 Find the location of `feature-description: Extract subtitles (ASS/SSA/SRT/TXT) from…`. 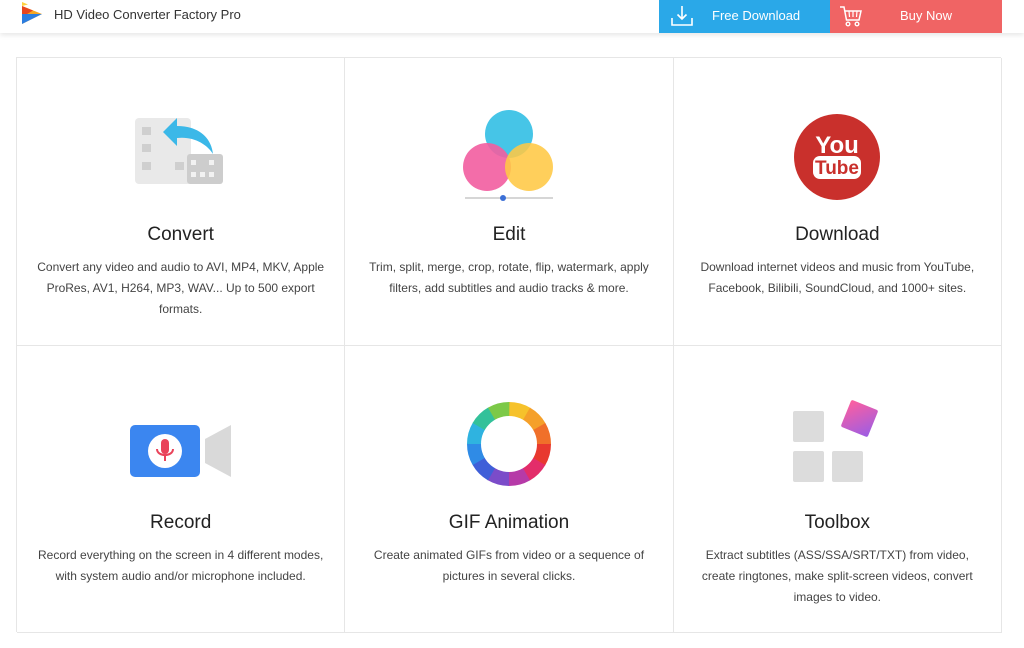

feature-description: Extract subtitles (ASS/SSA/SRT/TXT) from… is located at coordinates (837, 575).